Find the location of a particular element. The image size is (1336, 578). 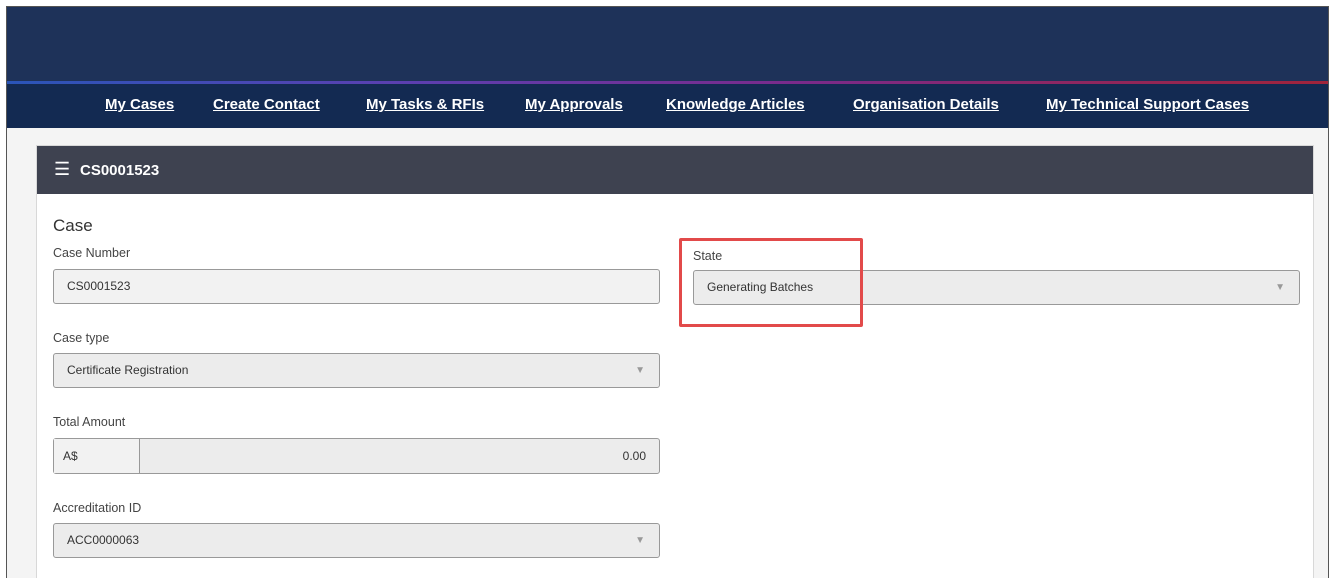

amount-value: 0.00 is located at coordinates (634, 456).